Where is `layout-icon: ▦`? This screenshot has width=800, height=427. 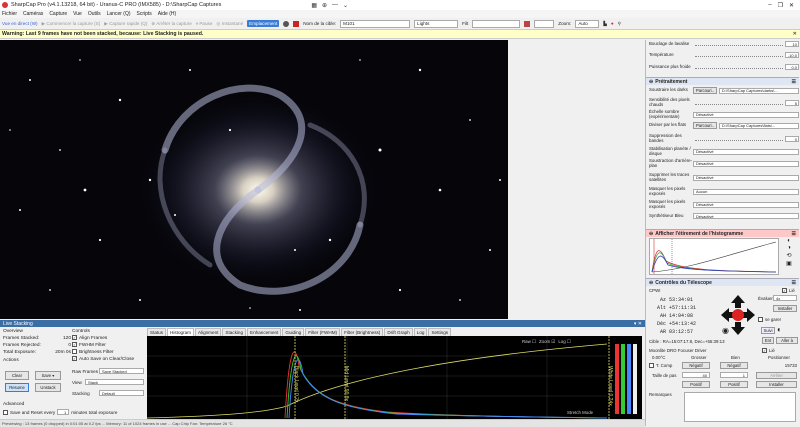
layout-icon: ▦ is located at coordinates (314, 5).